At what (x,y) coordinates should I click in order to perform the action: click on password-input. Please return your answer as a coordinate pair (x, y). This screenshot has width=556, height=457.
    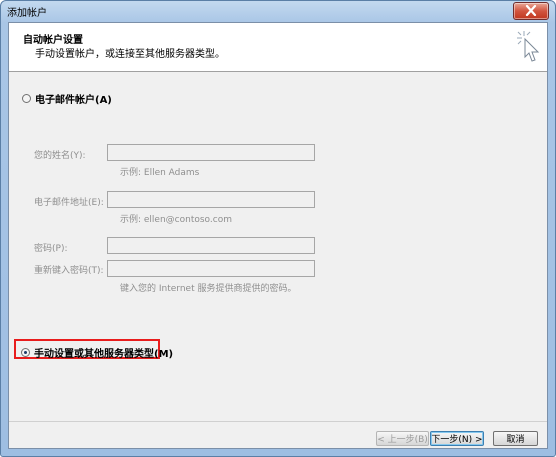
    Looking at the image, I should click on (211, 245).